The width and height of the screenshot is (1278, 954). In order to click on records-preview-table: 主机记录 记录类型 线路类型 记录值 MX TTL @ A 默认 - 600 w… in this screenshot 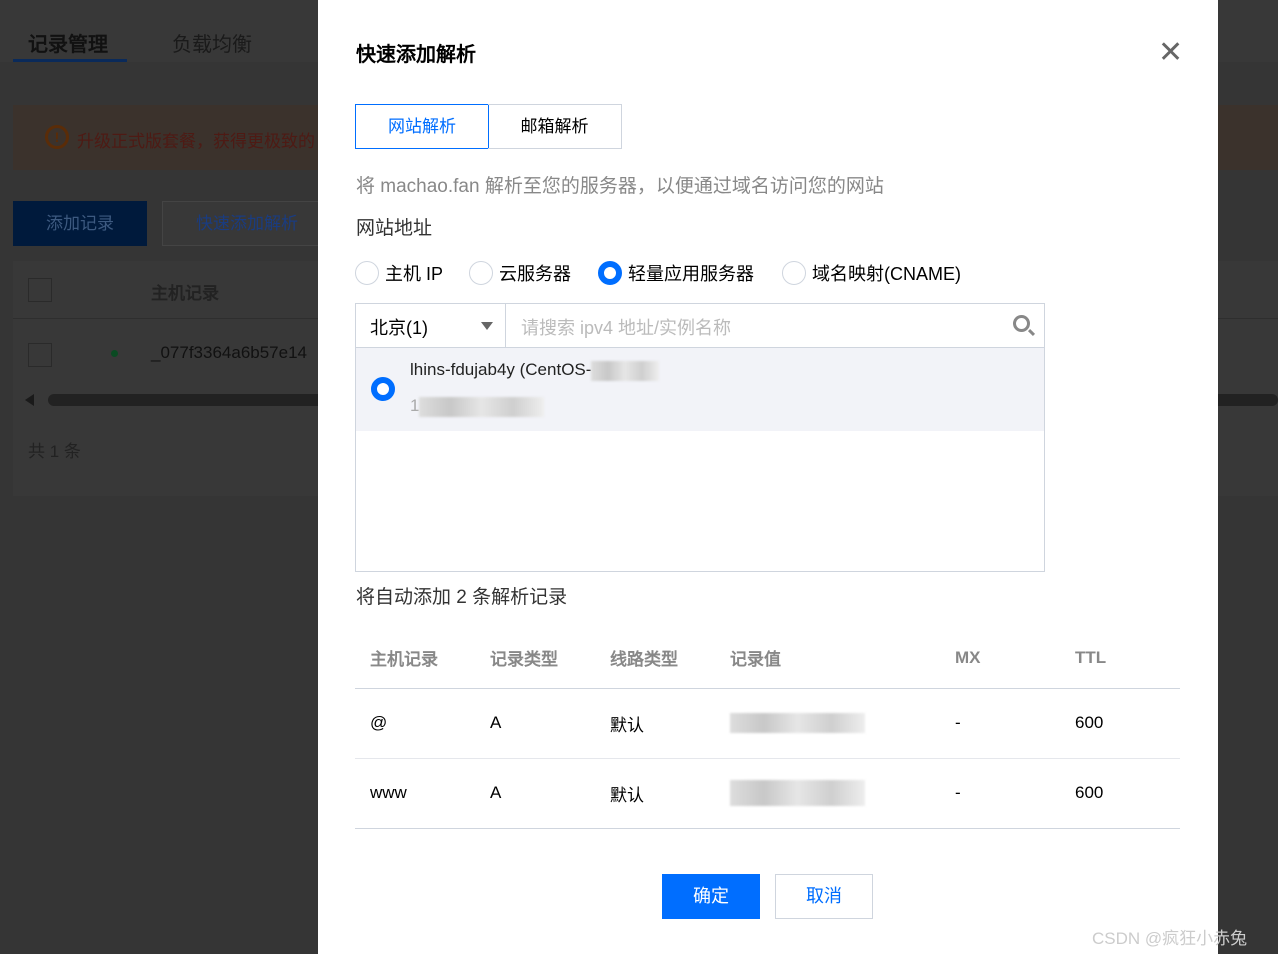, I will do `click(767, 728)`.